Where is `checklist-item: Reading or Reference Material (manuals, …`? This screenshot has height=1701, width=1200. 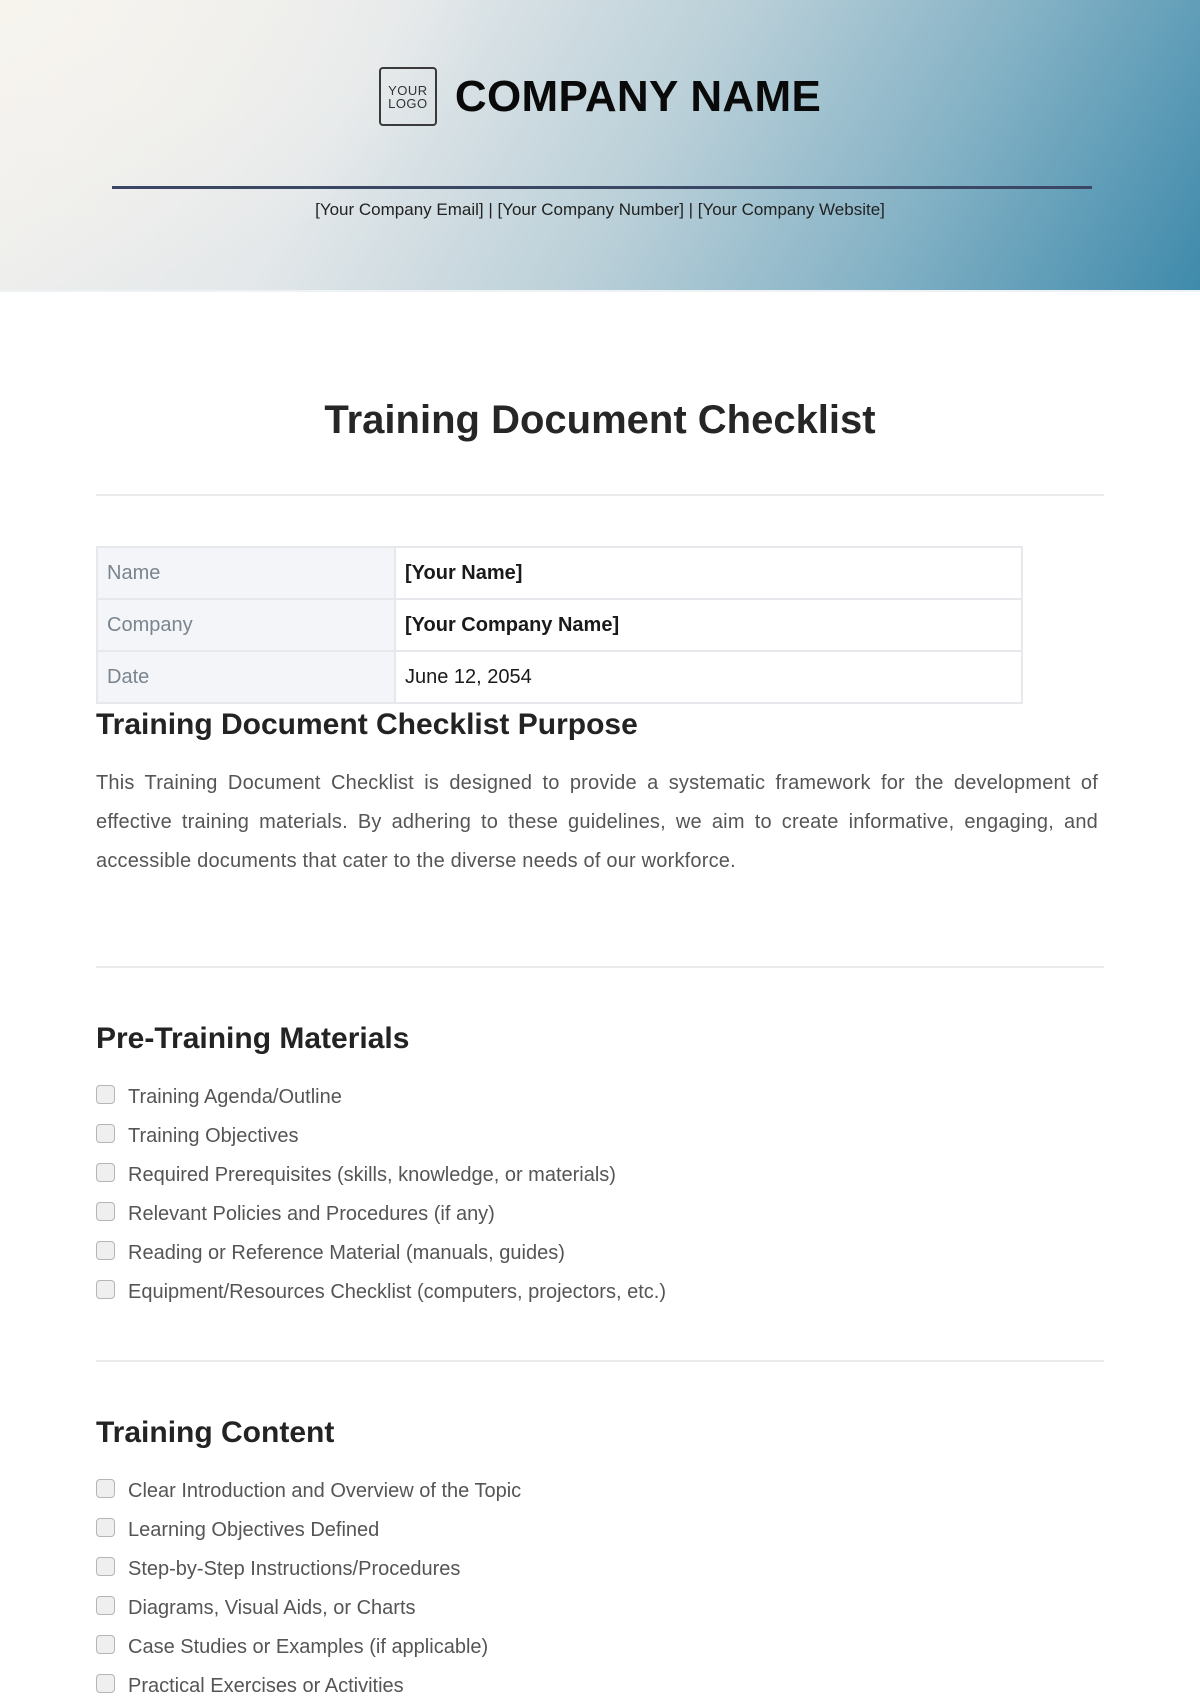 checklist-item: Reading or Reference Material (manuals, … is located at coordinates (381, 1253).